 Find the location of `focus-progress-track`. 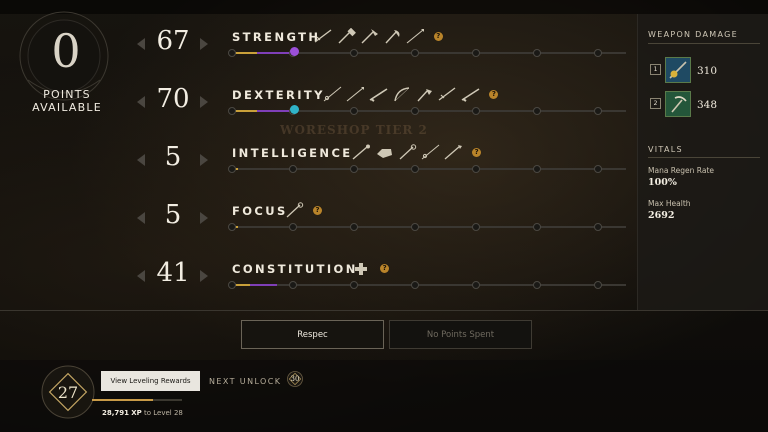

focus-progress-track is located at coordinates (427, 227).